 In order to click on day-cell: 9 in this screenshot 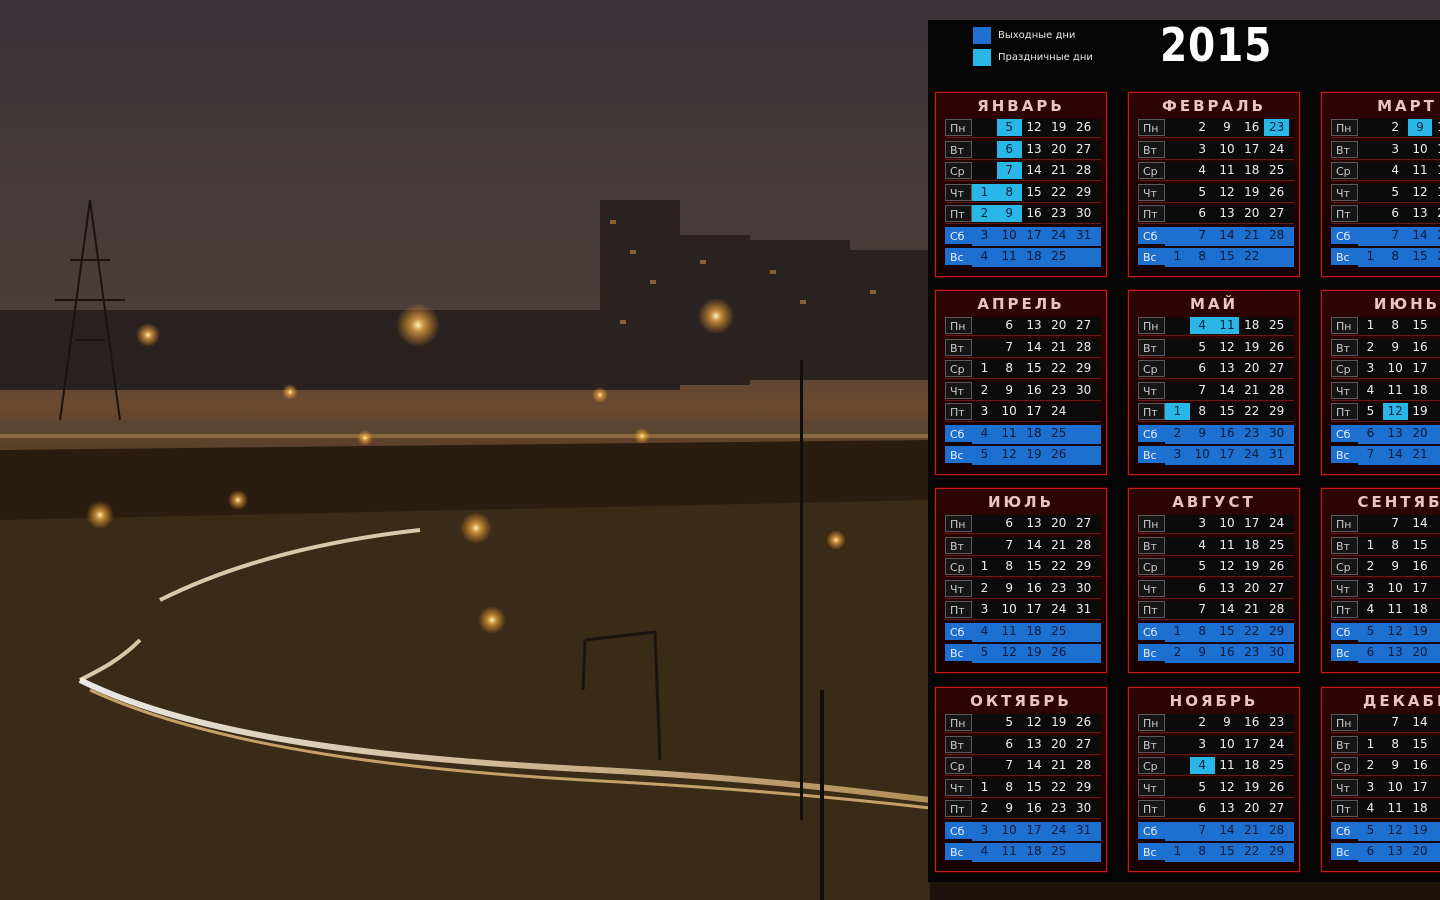, I will do `click(1009, 587)`.